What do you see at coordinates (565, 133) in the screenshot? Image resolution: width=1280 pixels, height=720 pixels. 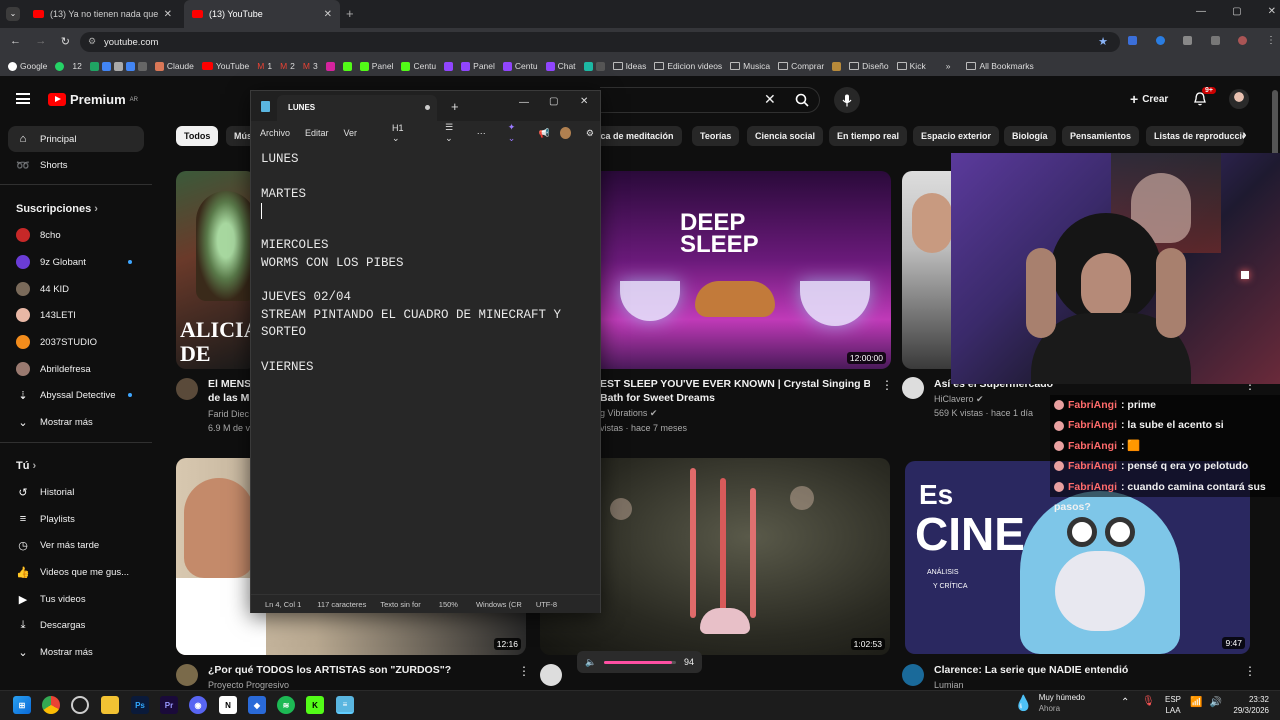 I see `user-avatar` at bounding box center [565, 133].